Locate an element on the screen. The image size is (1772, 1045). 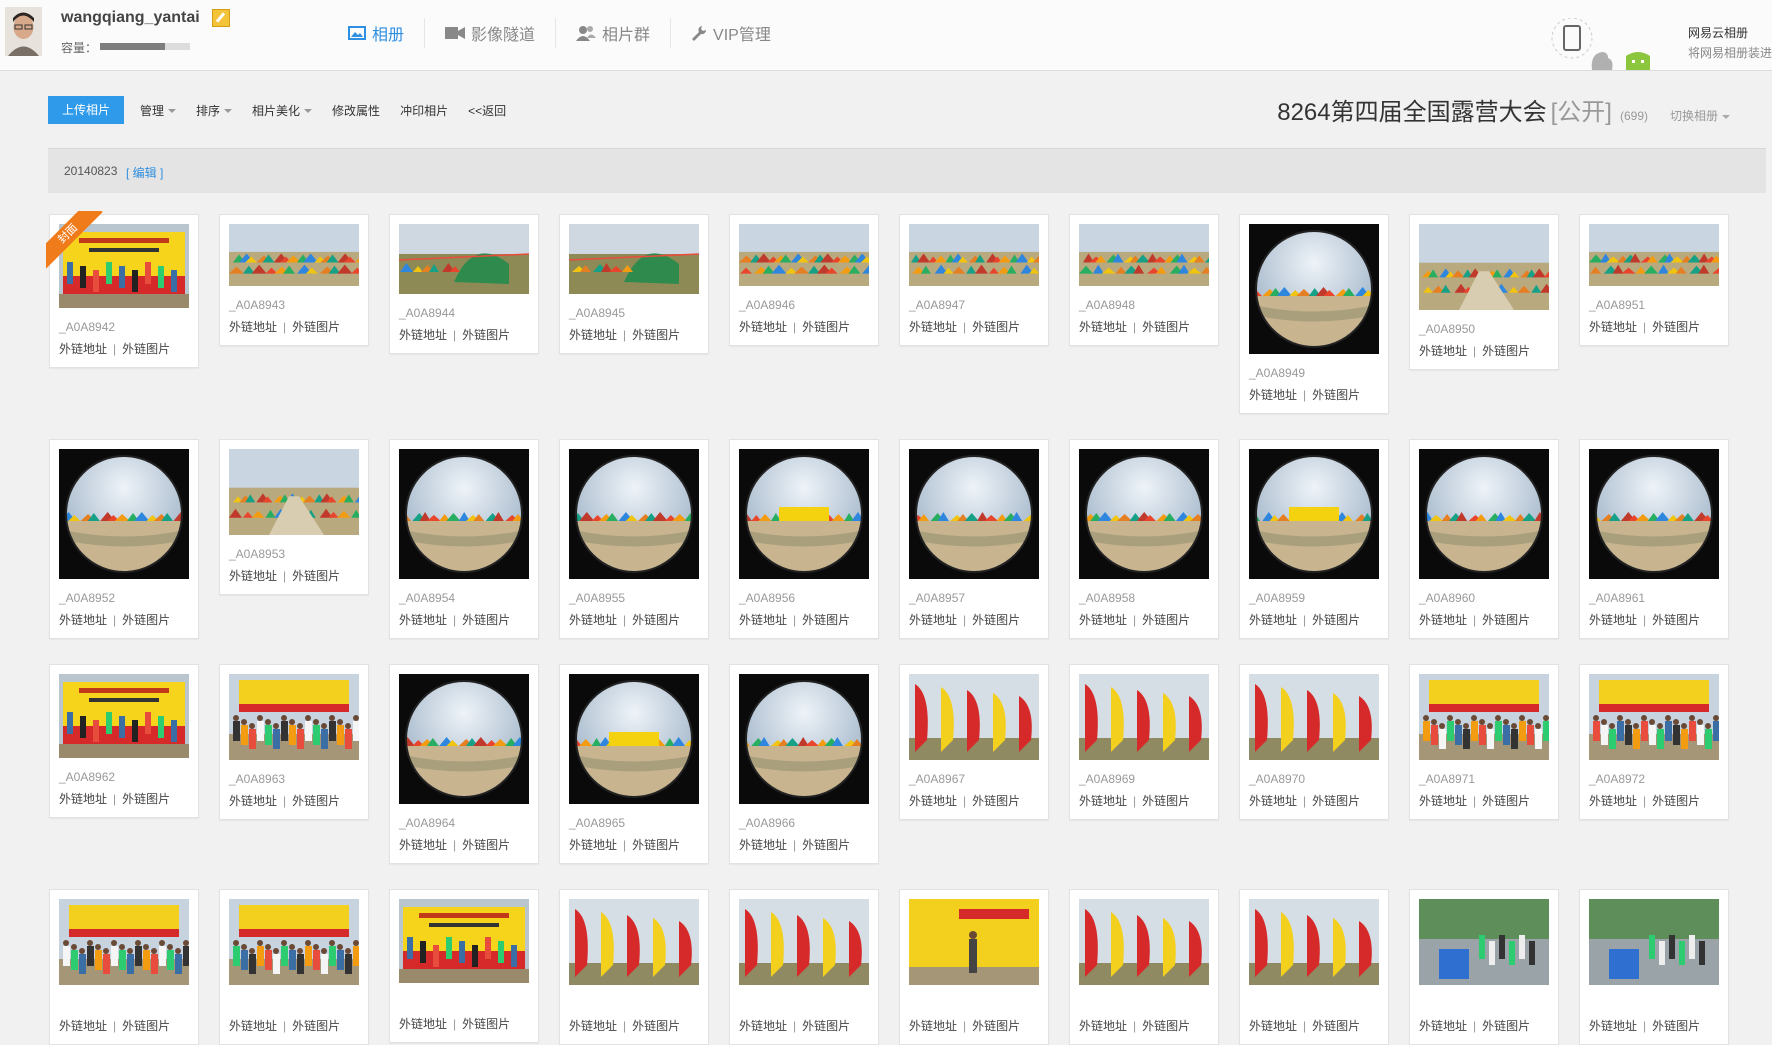
photo-card: _A0A8944 外链地址 | 外链图片 is located at coordinates (464, 284).